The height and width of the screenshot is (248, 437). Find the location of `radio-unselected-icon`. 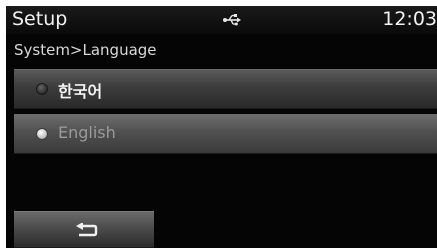

radio-unselected-icon is located at coordinates (42, 89).